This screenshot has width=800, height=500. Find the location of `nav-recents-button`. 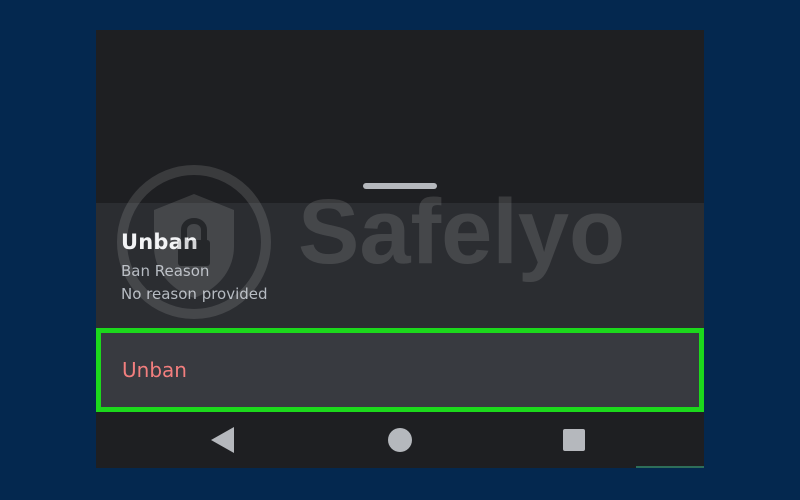

nav-recents-button is located at coordinates (574, 440).